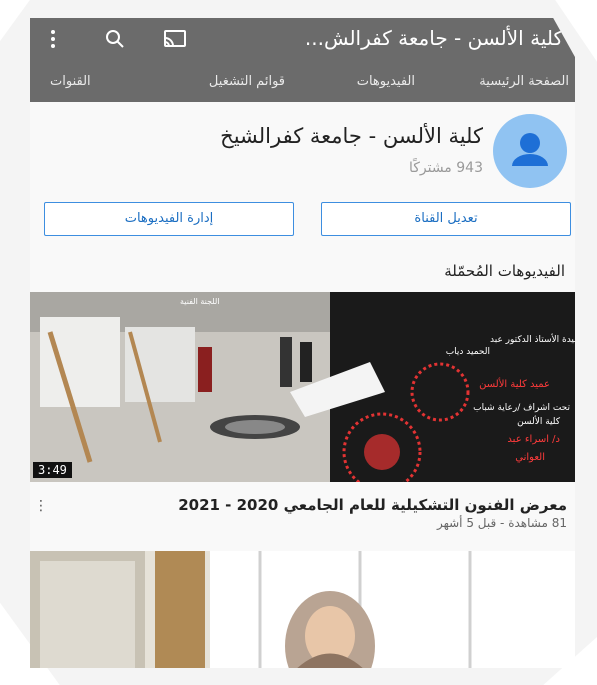 The width and height of the screenshot is (597, 685). I want to click on search-icon, so click(115, 39).